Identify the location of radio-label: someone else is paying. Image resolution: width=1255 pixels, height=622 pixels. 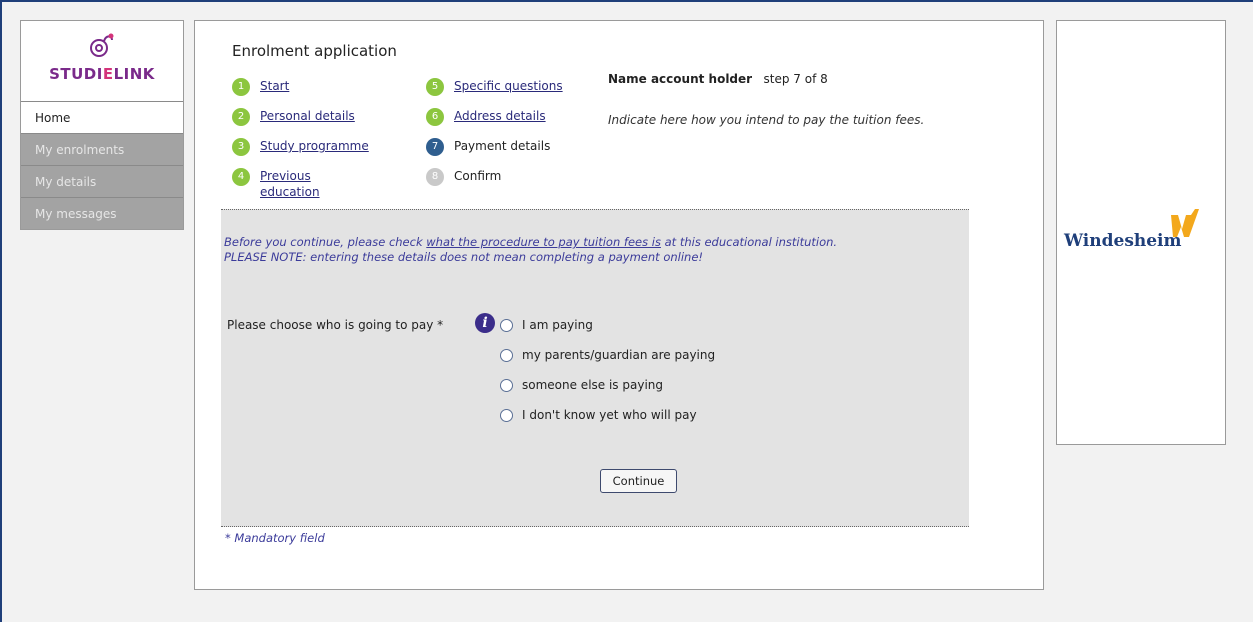
(593, 385).